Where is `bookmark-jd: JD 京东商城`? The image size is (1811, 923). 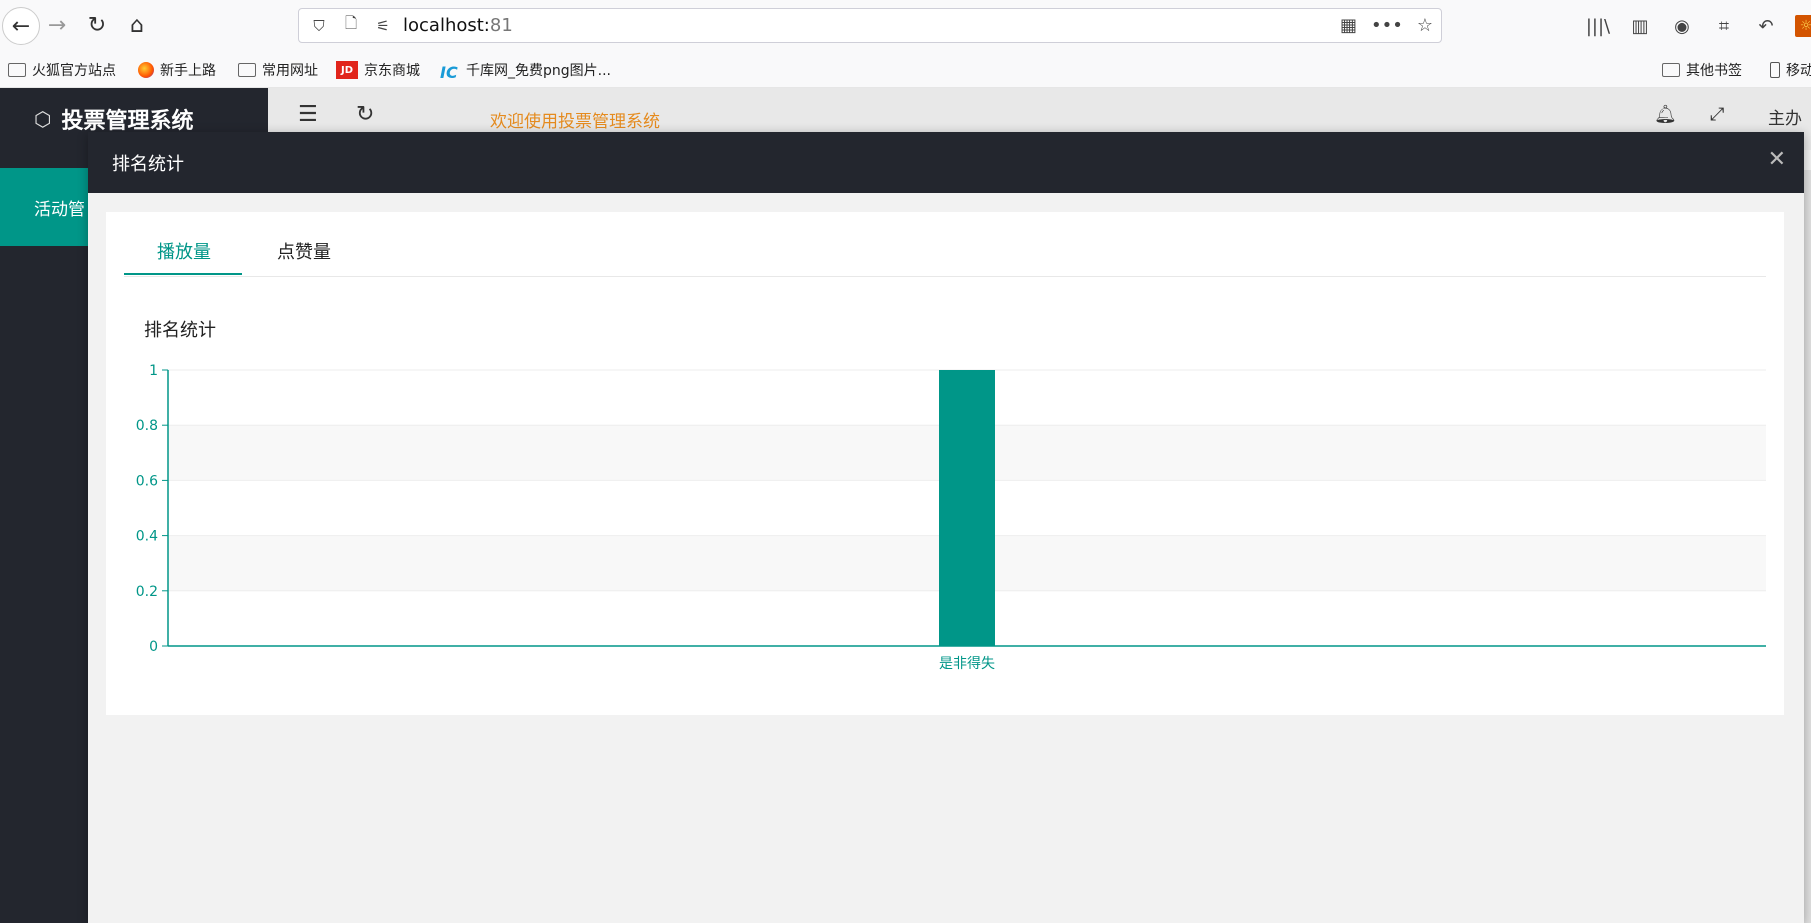 bookmark-jd: JD 京东商城 is located at coordinates (378, 70).